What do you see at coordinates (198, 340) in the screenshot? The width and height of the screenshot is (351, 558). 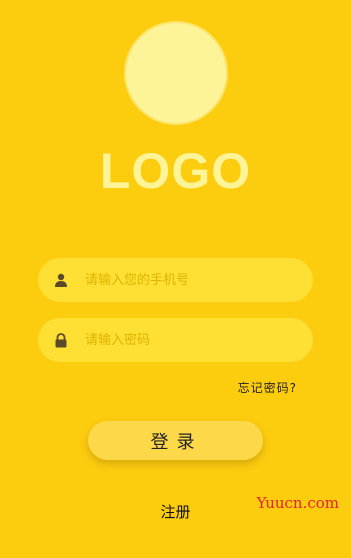 I see `password-input` at bounding box center [198, 340].